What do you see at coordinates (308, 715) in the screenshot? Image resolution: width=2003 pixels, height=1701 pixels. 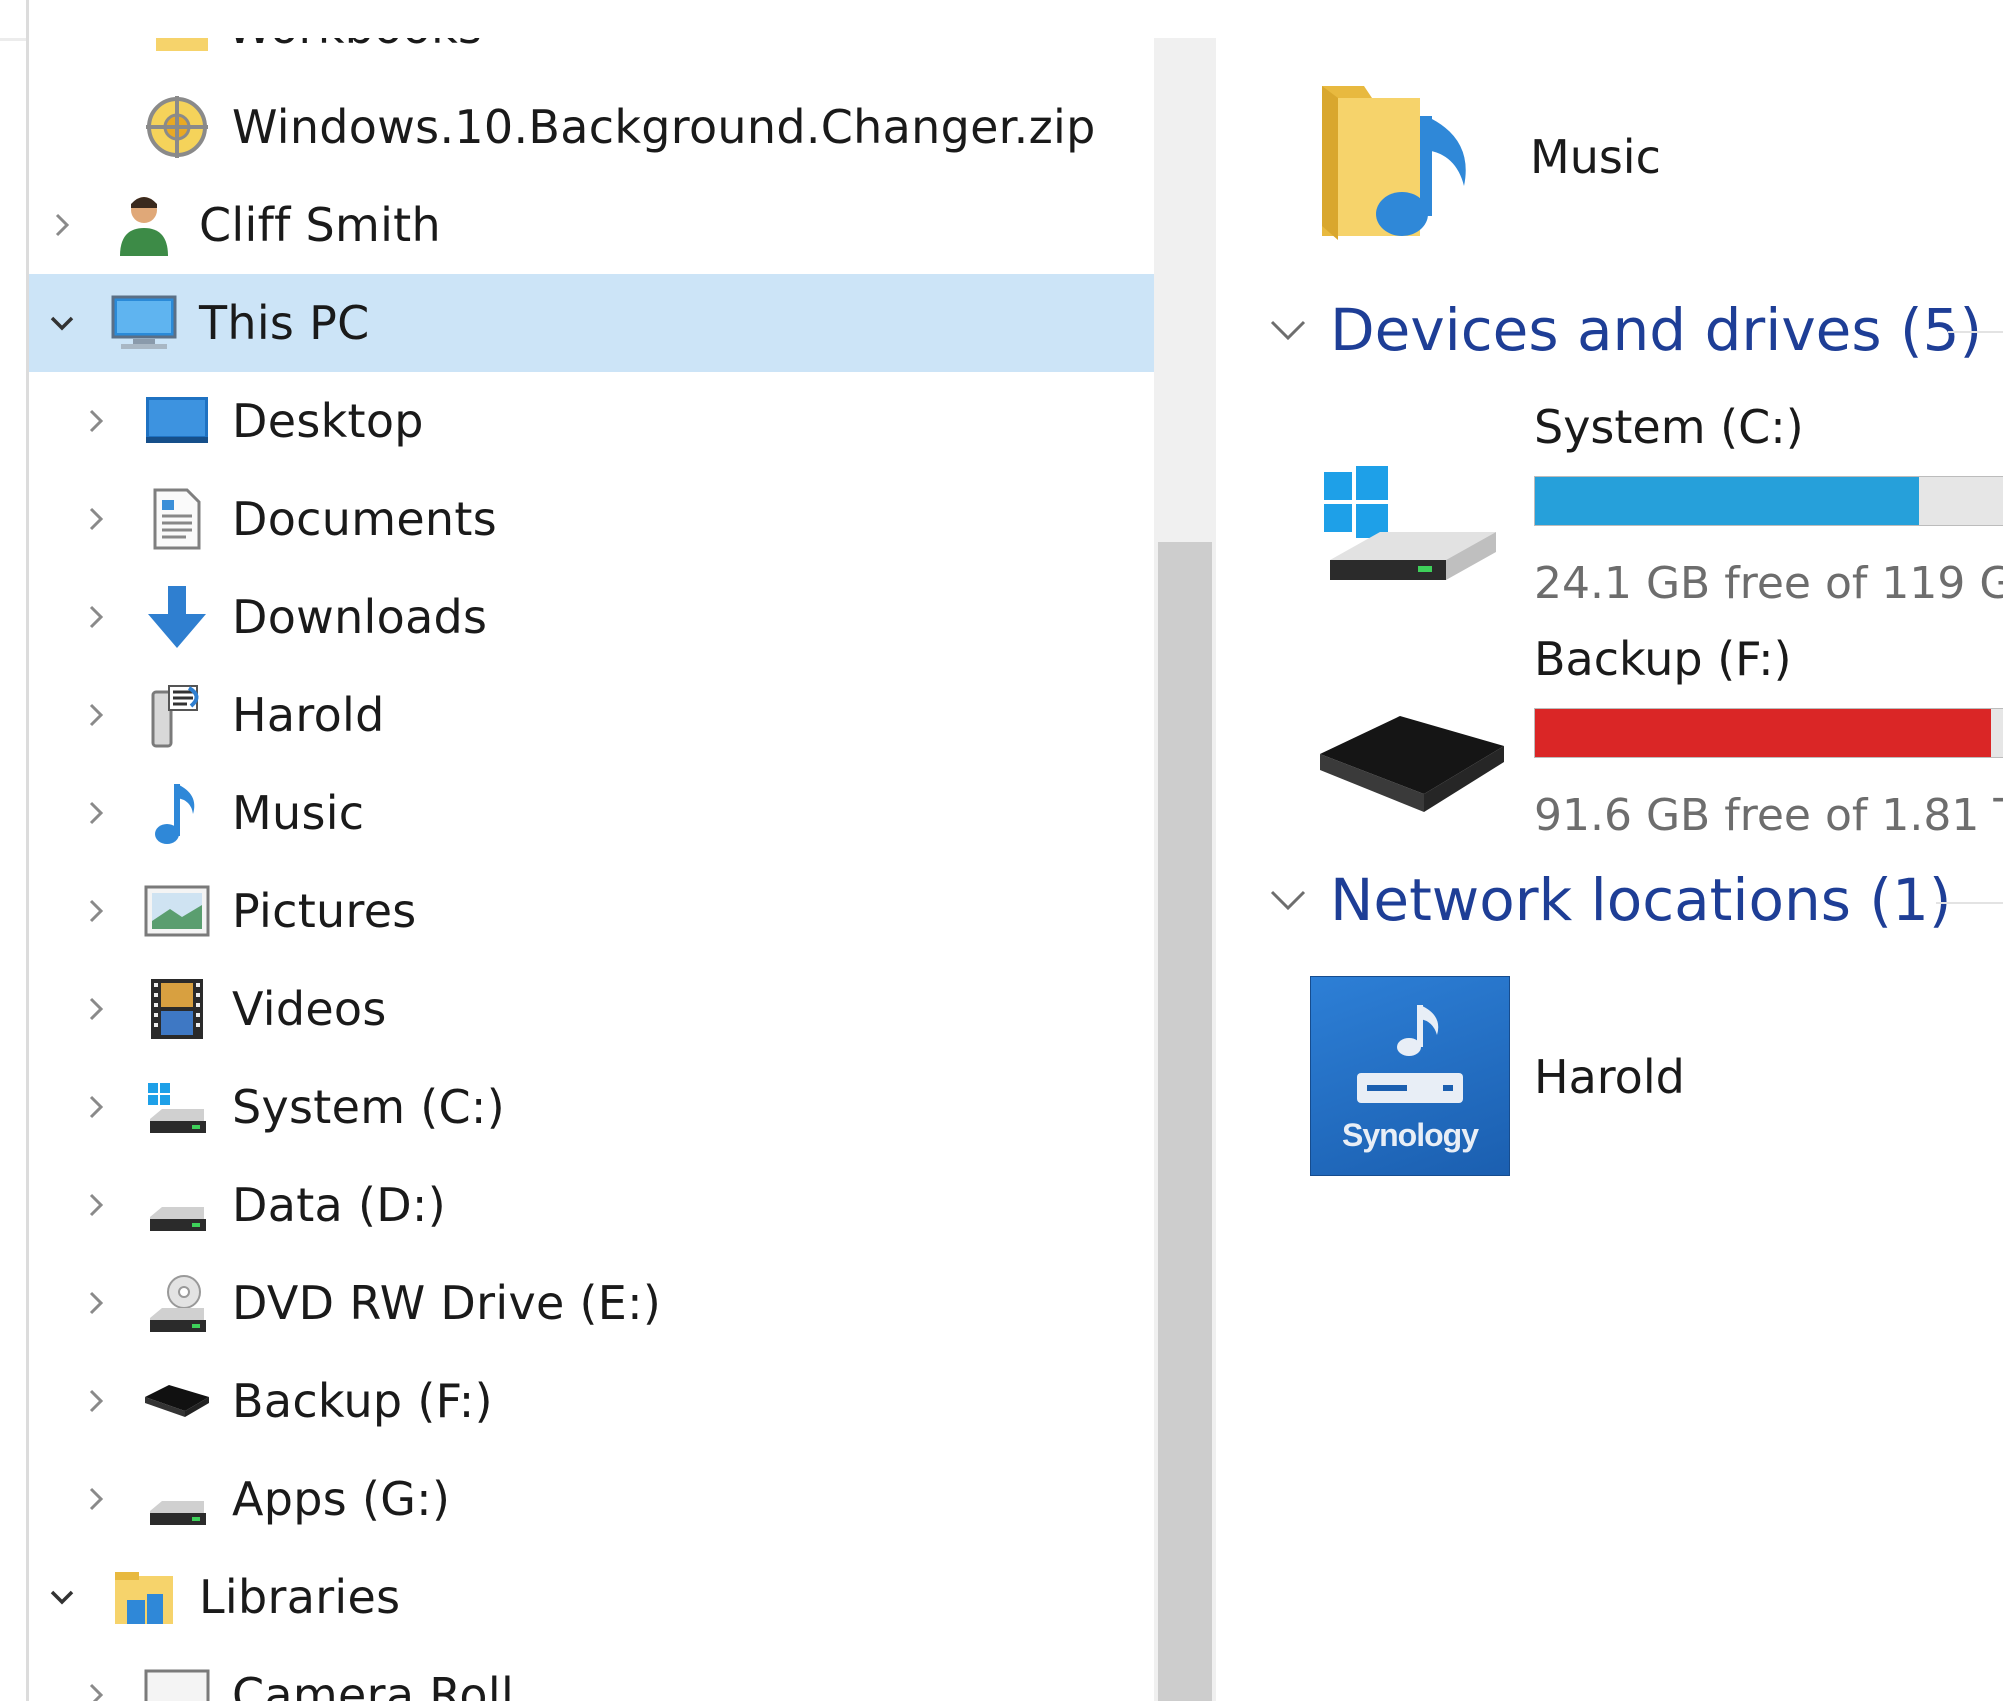 I see `nav-item-label: Harold` at bounding box center [308, 715].